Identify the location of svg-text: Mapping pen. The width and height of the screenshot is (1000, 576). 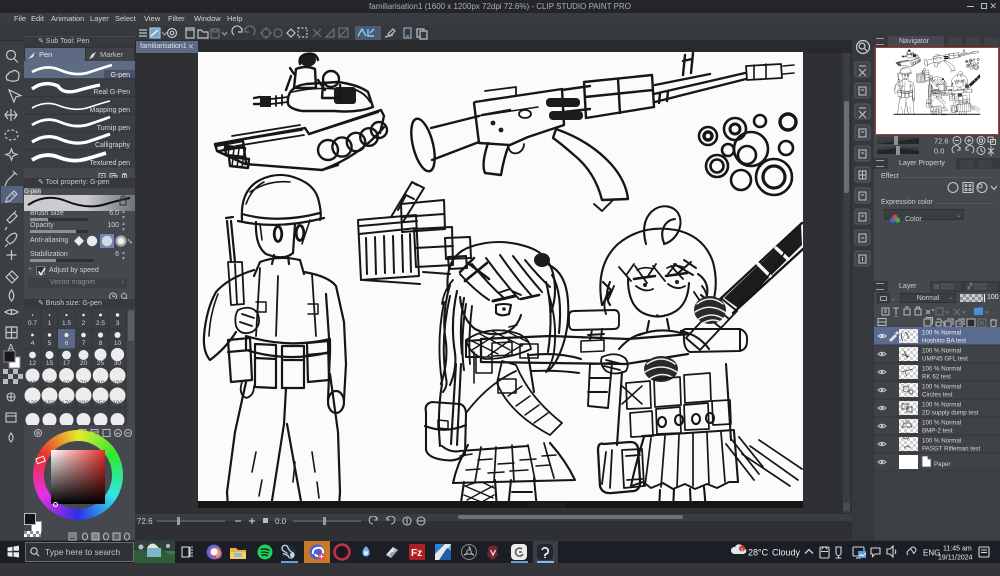
(110, 110).